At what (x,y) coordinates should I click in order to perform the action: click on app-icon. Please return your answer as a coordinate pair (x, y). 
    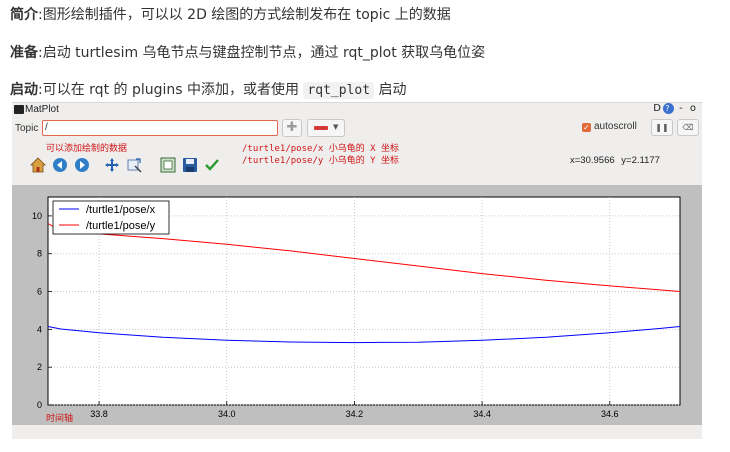
    Looking at the image, I should click on (19, 109).